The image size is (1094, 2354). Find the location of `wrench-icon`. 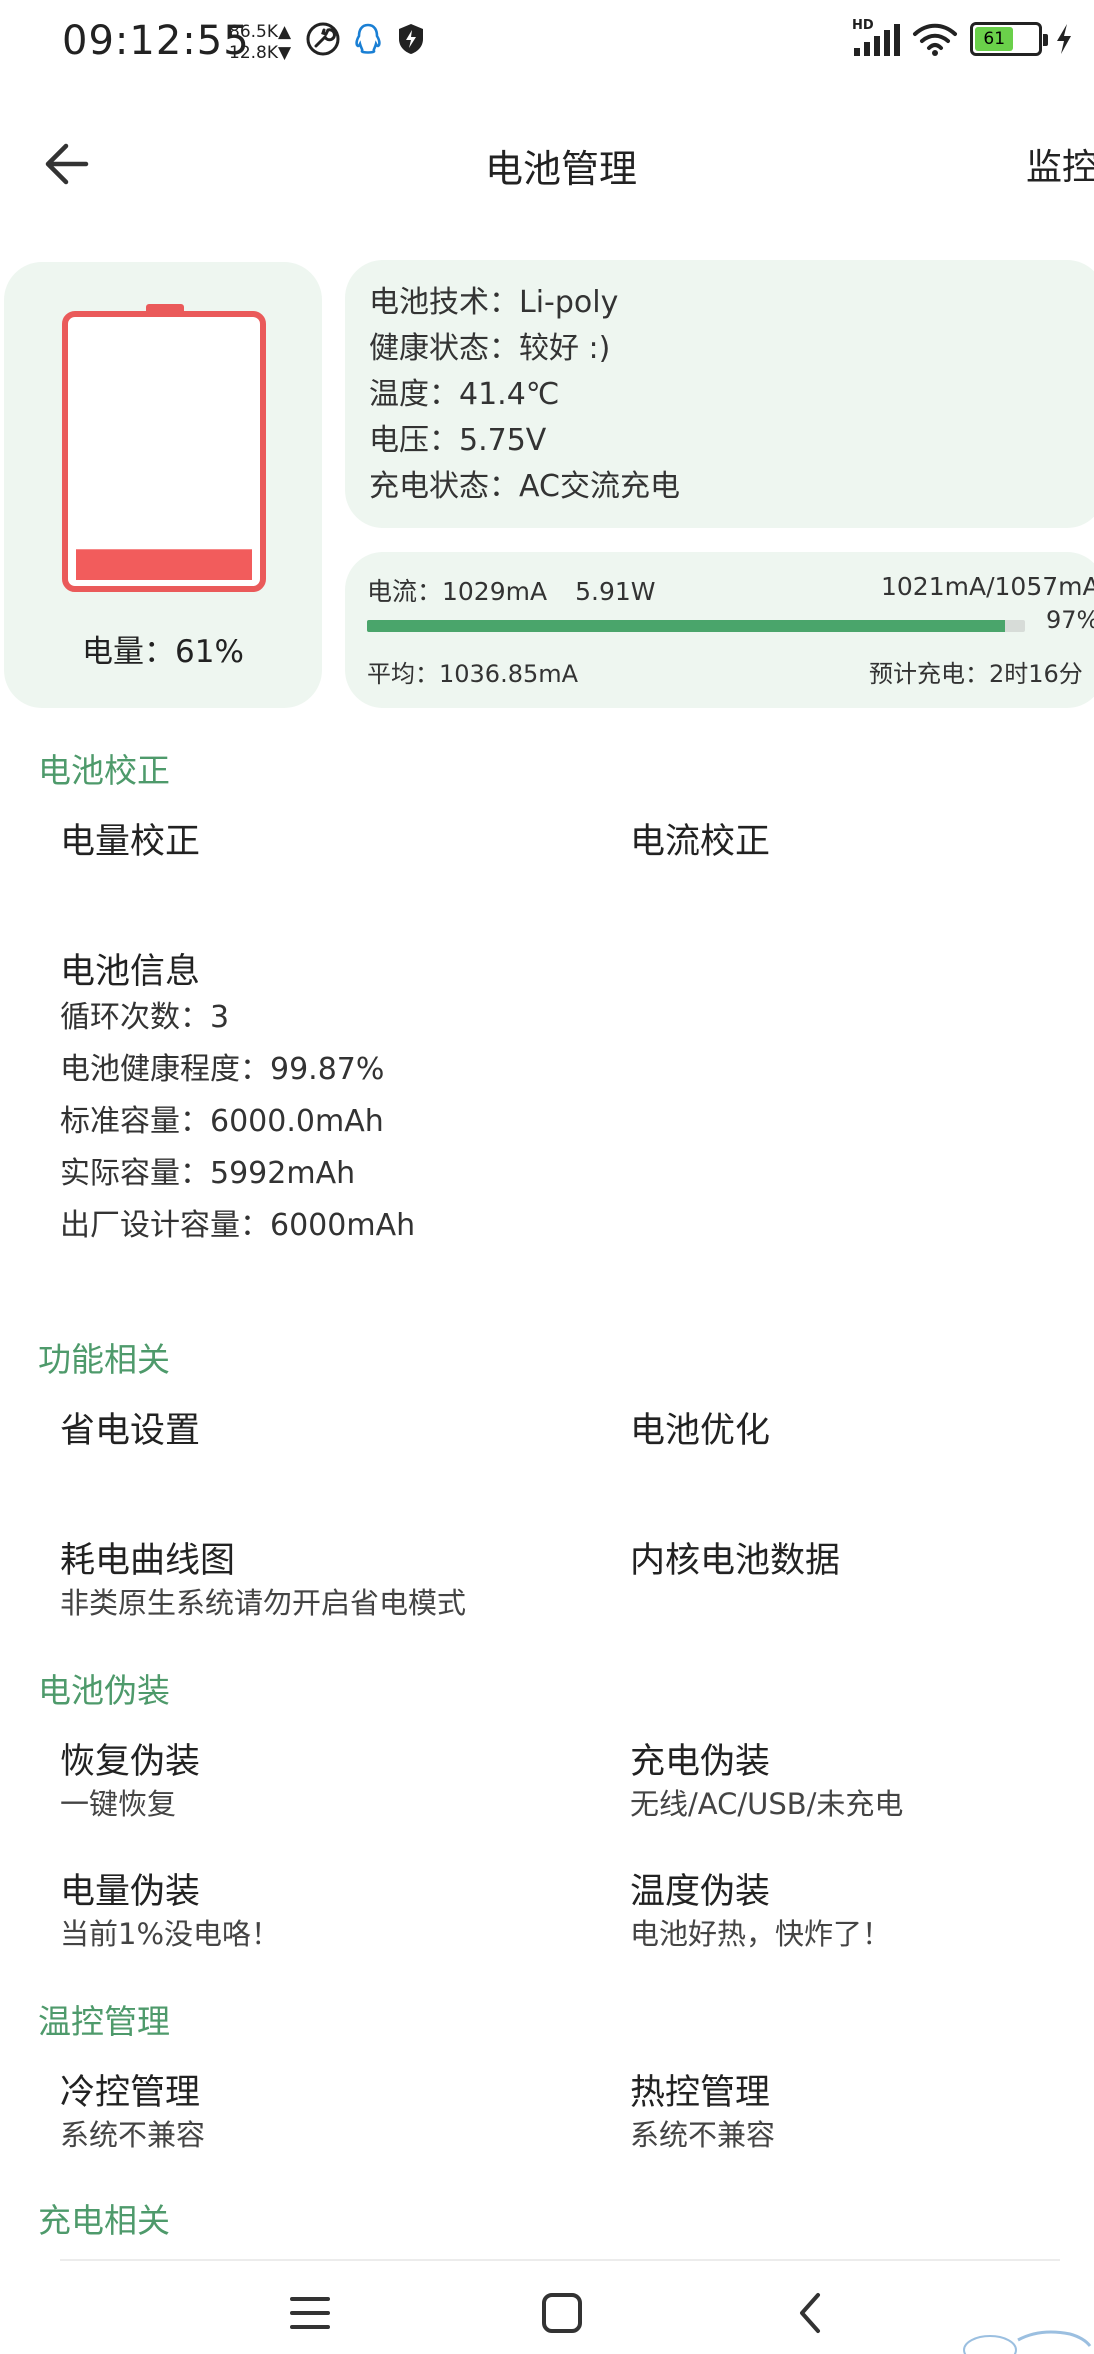

wrench-icon is located at coordinates (323, 39).